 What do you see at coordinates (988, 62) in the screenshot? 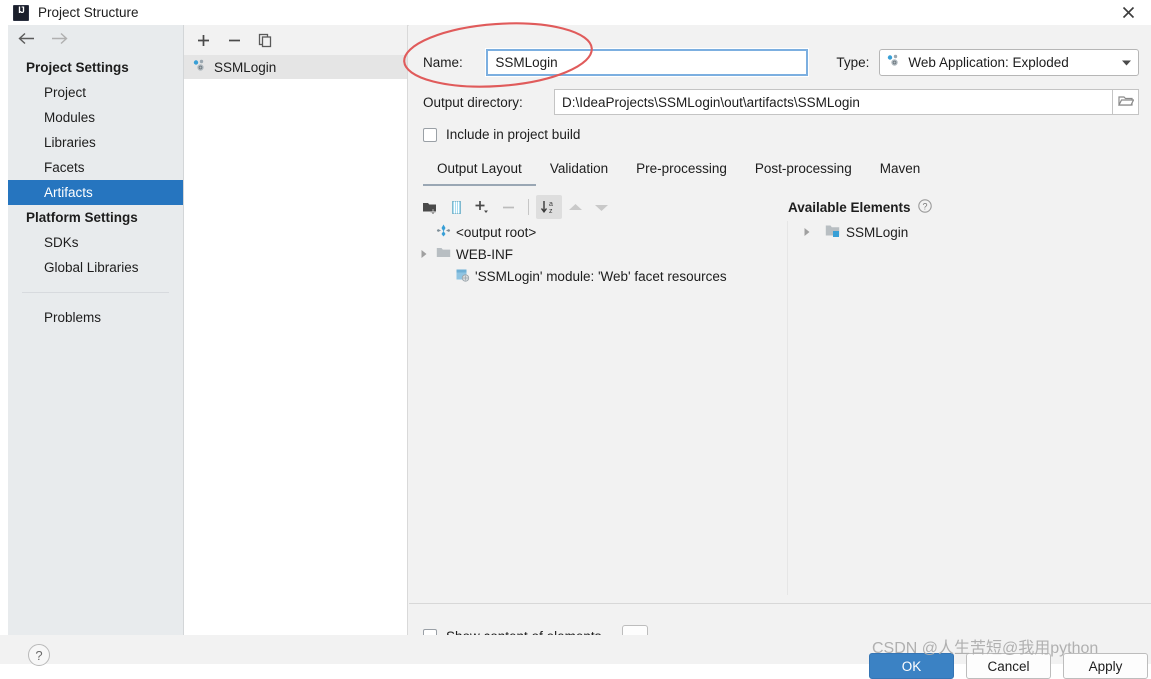
I see `artifact-type-value: Web Application: Exploded` at bounding box center [988, 62].